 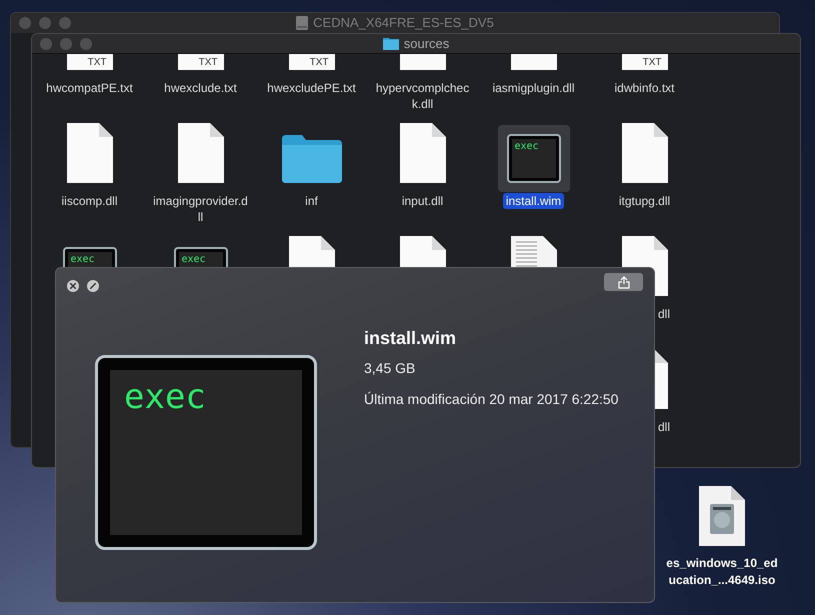 What do you see at coordinates (73, 286) in the screenshot?
I see `close-icon` at bounding box center [73, 286].